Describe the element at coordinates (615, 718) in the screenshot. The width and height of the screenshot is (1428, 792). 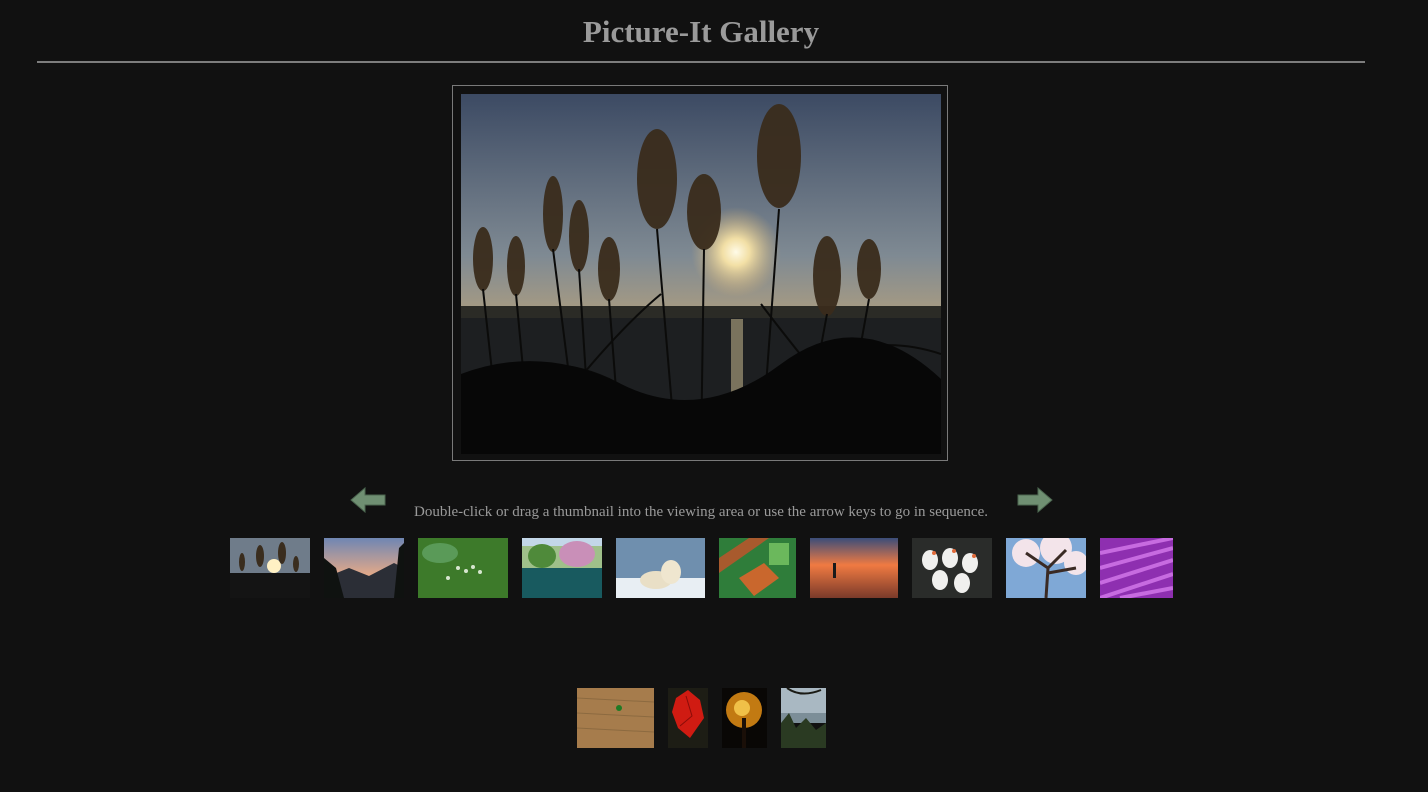
I see `thumbnail-sand-plant` at that location.